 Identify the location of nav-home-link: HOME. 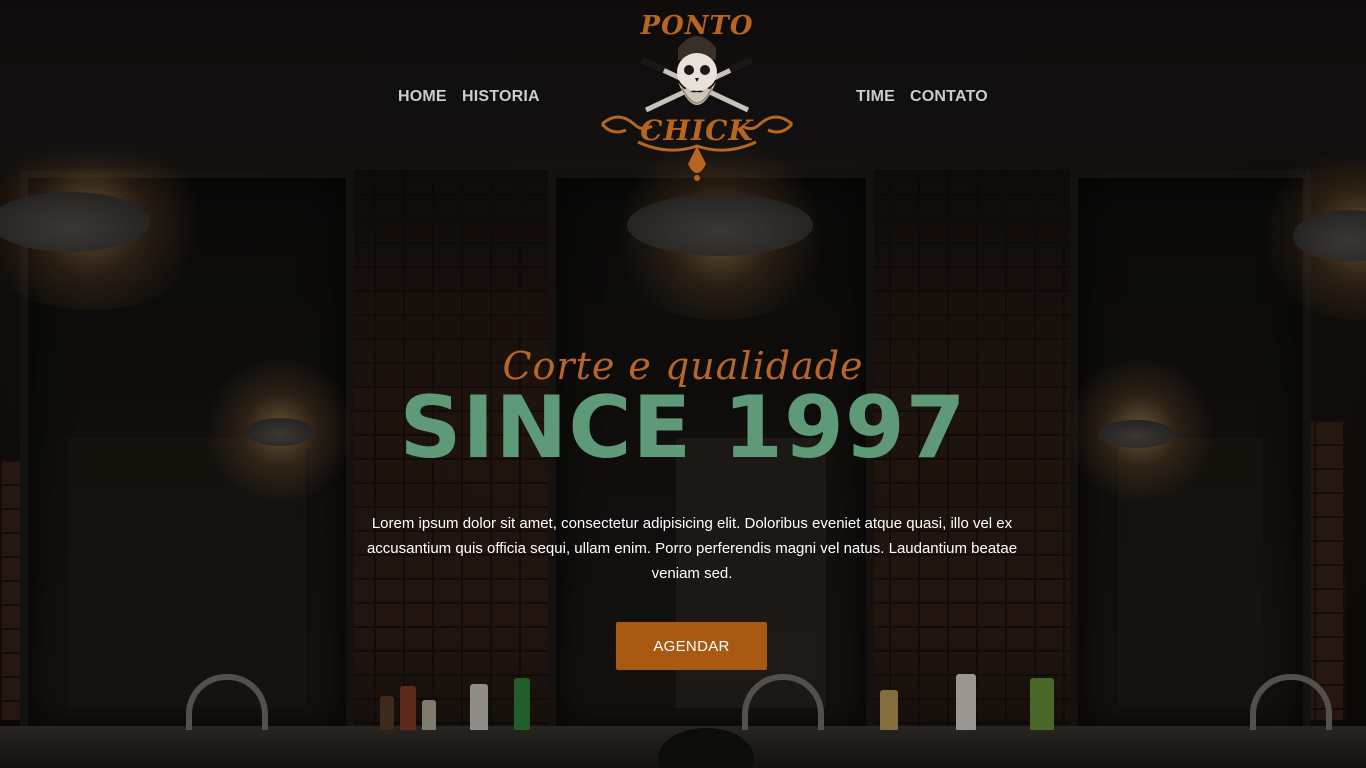
(422, 97).